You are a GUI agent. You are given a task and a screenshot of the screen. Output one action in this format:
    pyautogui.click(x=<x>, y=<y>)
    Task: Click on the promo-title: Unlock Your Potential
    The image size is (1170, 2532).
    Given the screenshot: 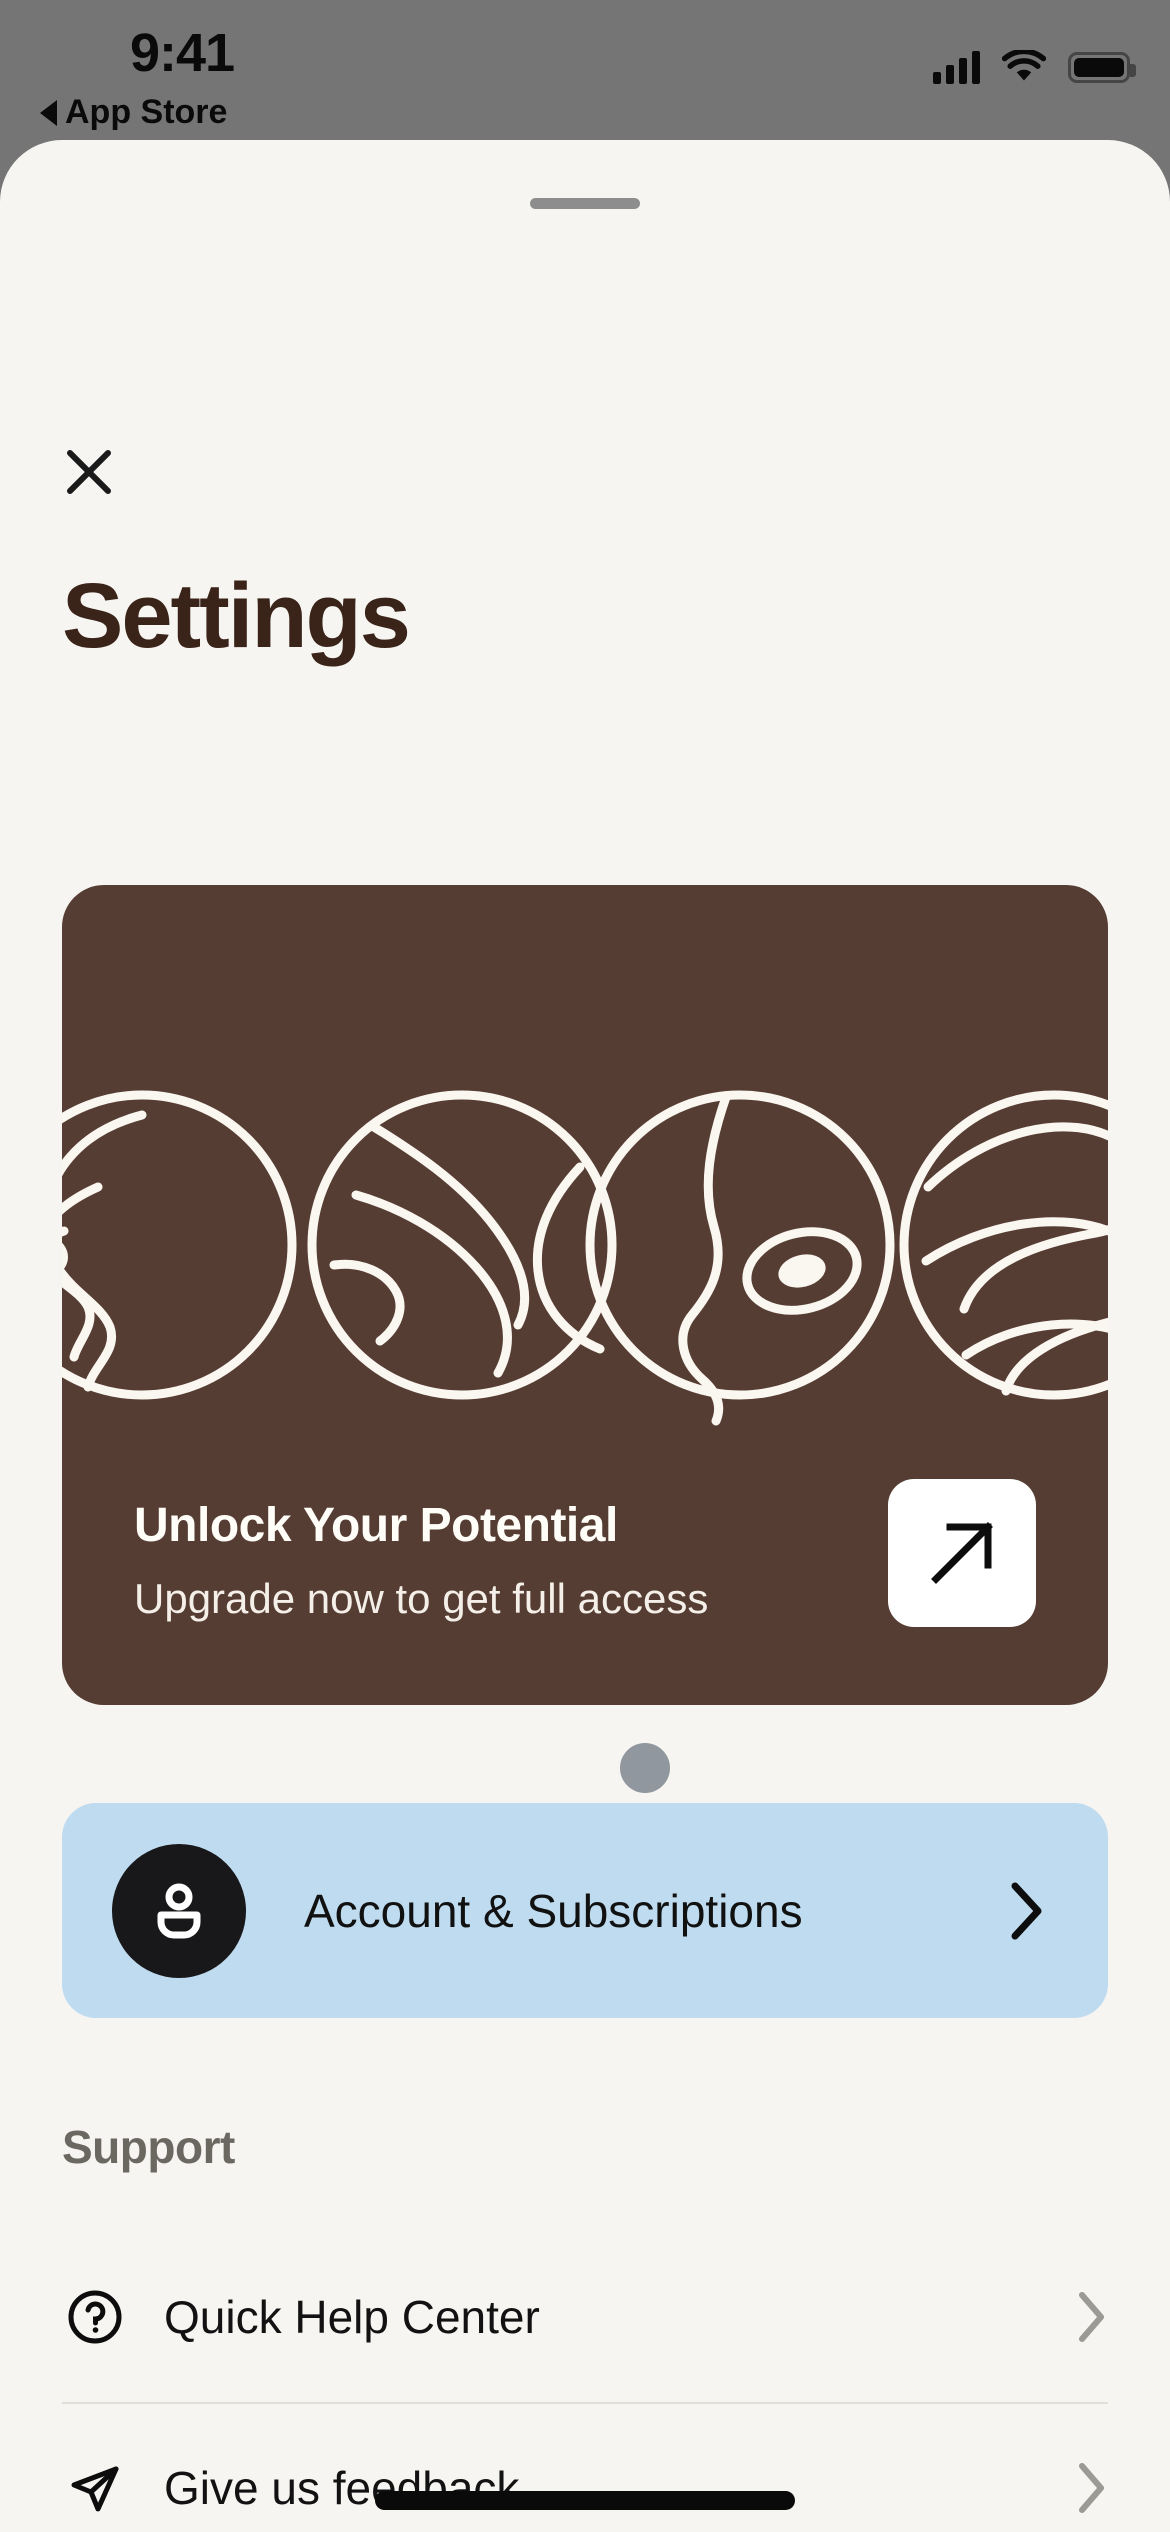 What is the action you would take?
    pyautogui.click(x=376, y=1525)
    